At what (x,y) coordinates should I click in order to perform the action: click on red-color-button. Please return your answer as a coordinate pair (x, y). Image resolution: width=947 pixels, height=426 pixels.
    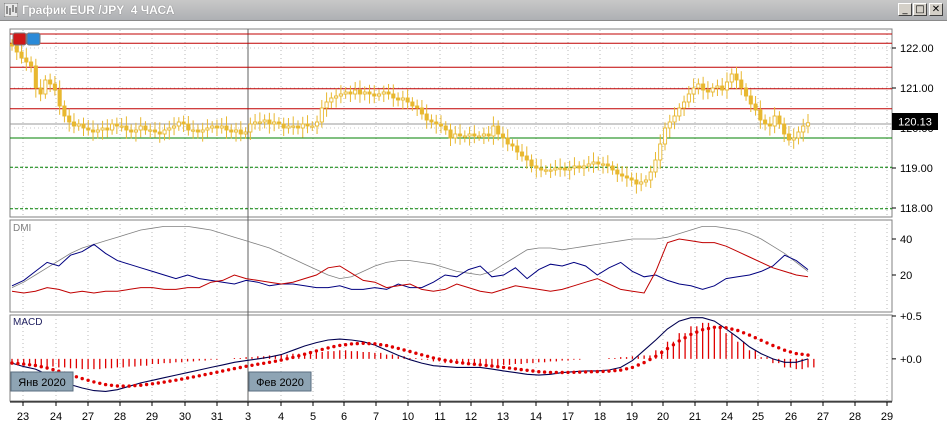
    Looking at the image, I should click on (19, 39).